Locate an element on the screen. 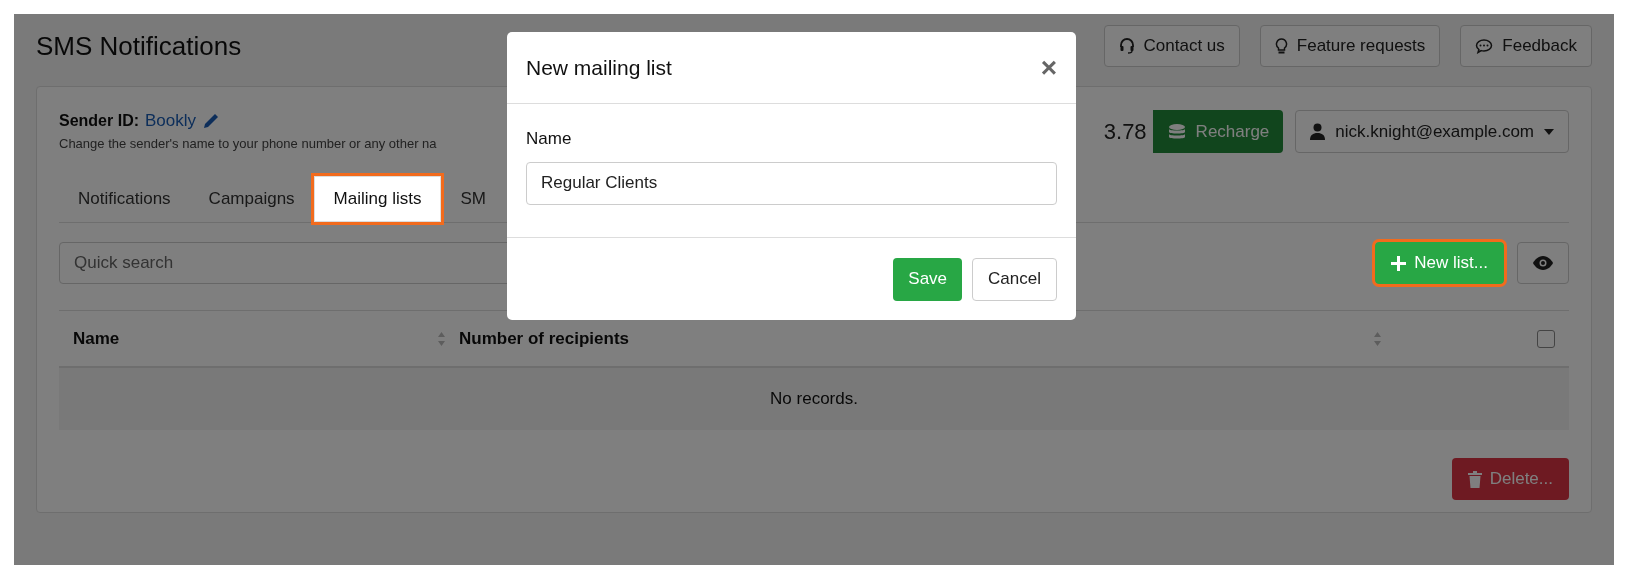  sender-label: Sender ID: is located at coordinates (99, 120).